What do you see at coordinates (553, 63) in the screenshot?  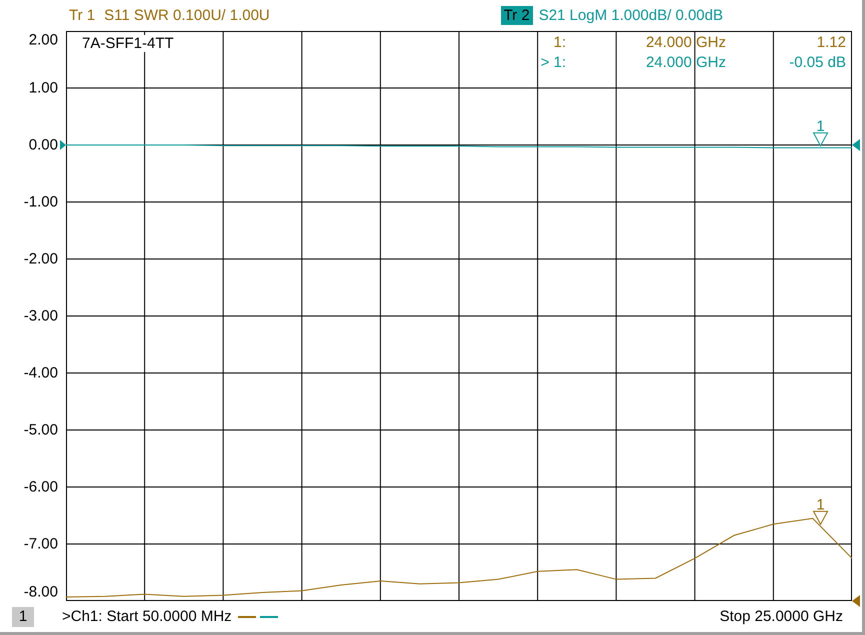 I see `marker-readout: > 1:` at bounding box center [553, 63].